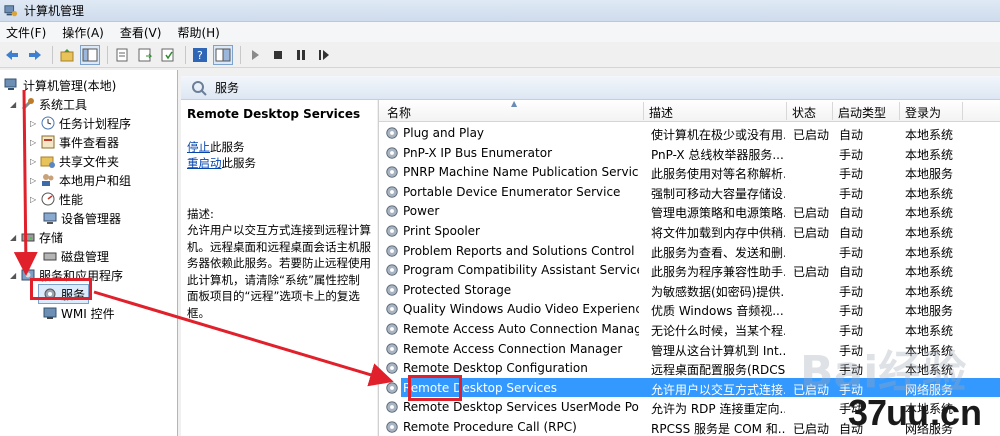 Image resolution: width=1000 pixels, height=436 pixels. What do you see at coordinates (495, 368) in the screenshot?
I see `service-name: Remote Desktop Configuration` at bounding box center [495, 368].